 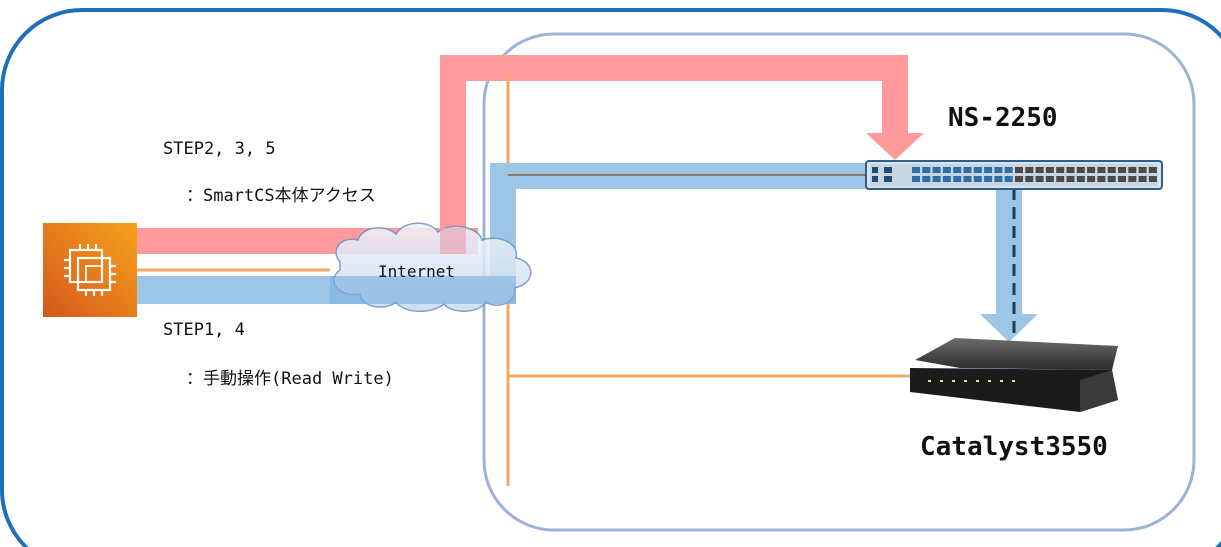 I want to click on step-14-label: STEP1, 4, so click(x=204, y=330).